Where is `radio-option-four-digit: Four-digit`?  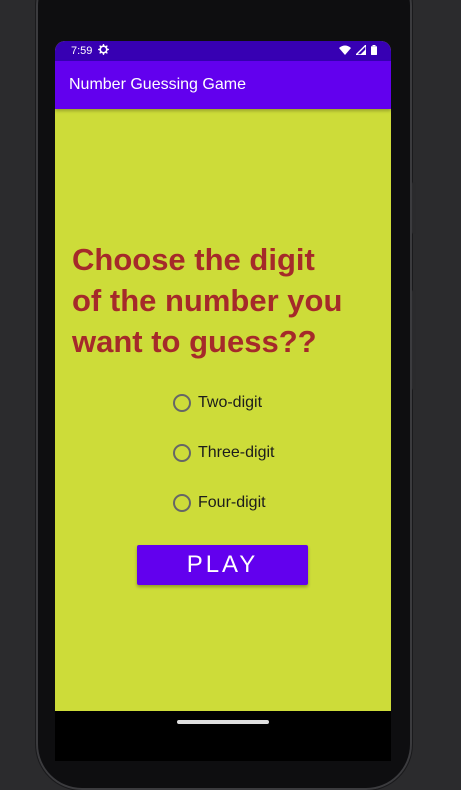 radio-option-four-digit: Four-digit is located at coordinates (223, 503).